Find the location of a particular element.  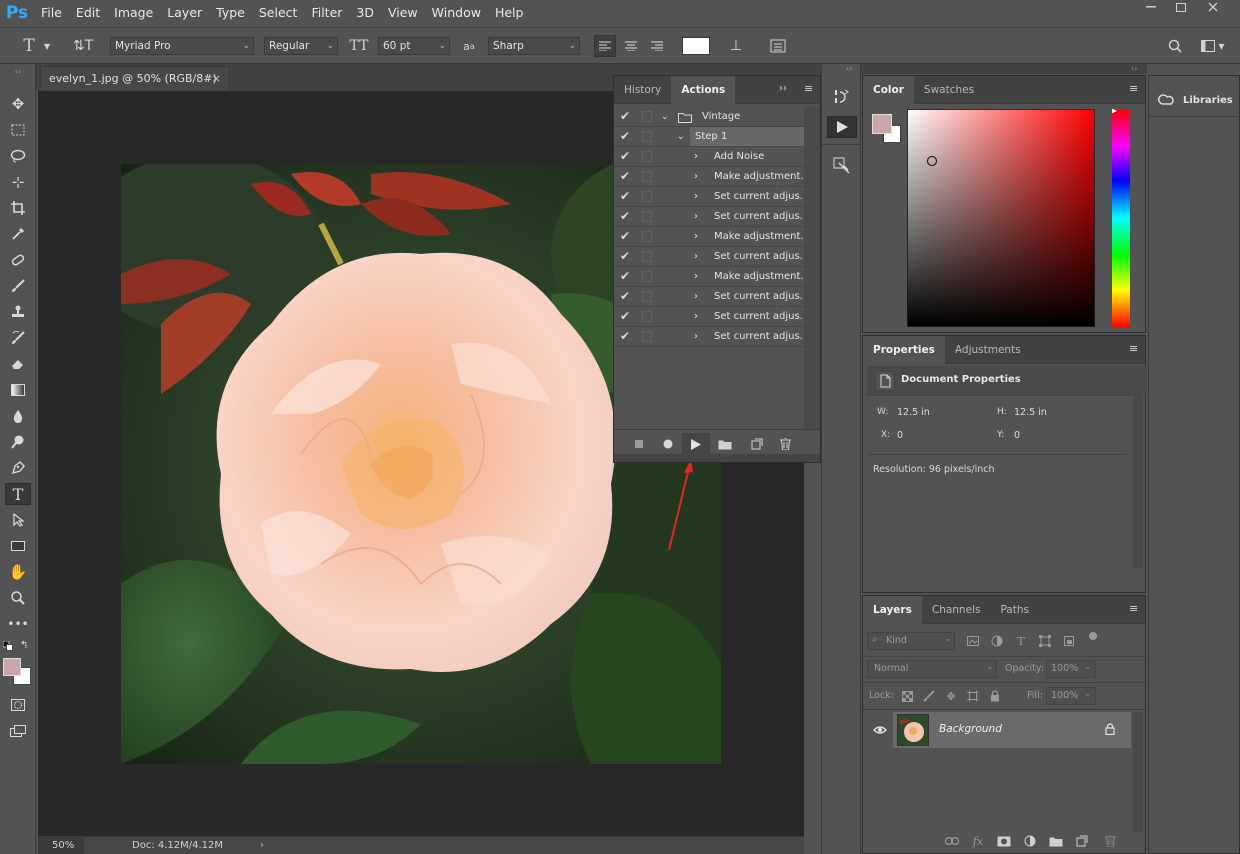

foreground-color-swatch is located at coordinates (12, 667).